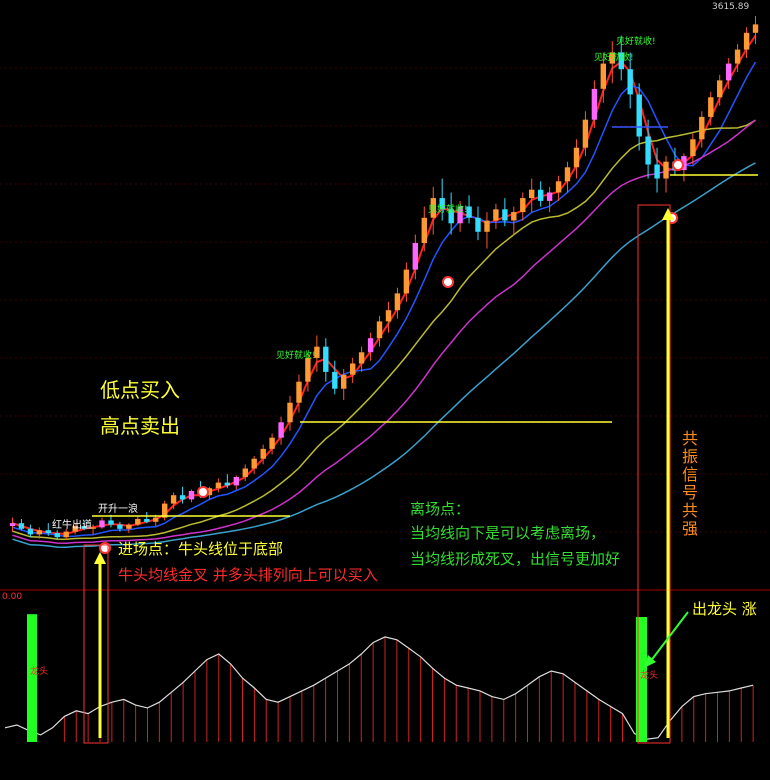 This screenshot has width=770, height=780. Describe the element at coordinates (440, 509) in the screenshot. I see `exit-title: 离场点：` at that location.